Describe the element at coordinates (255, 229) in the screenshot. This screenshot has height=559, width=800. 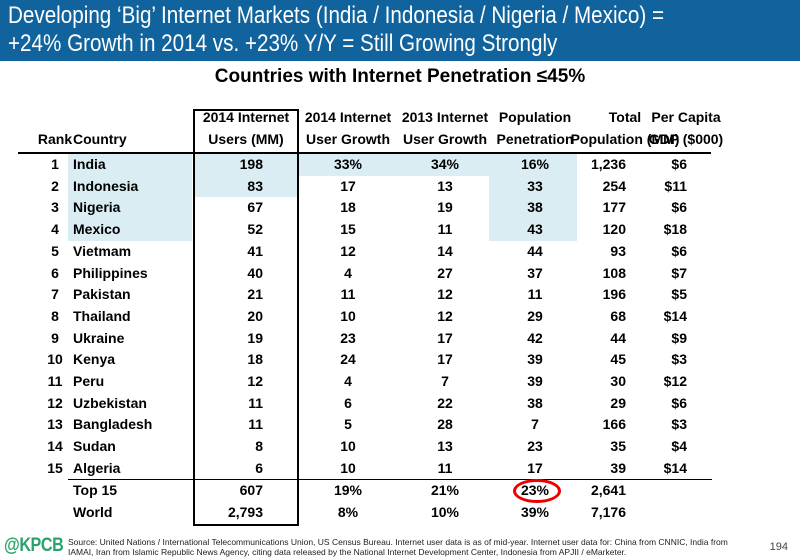
I see `cell-users: 52` at that location.